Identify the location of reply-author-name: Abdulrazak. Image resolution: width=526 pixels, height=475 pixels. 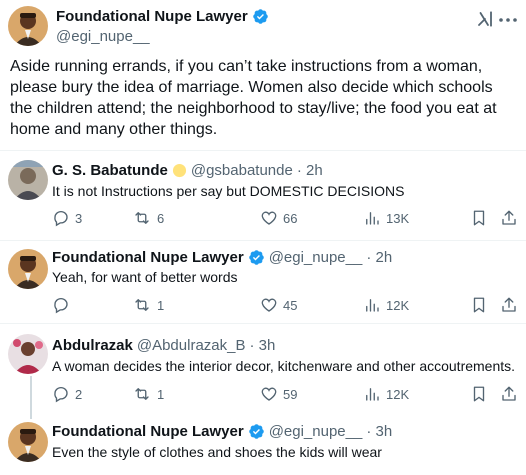
(92, 345).